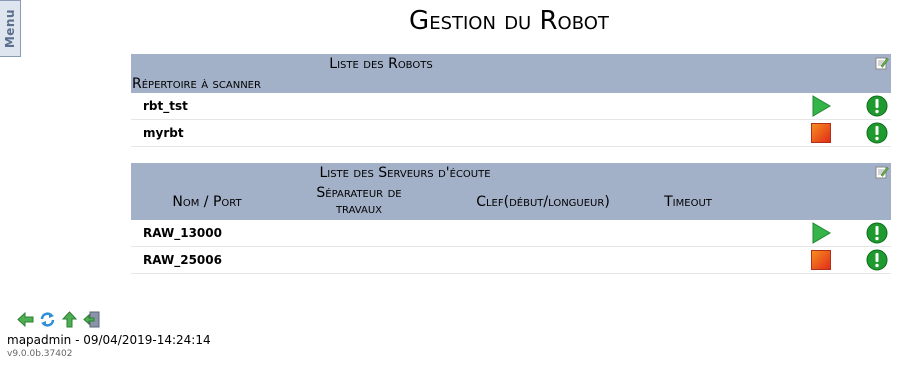  What do you see at coordinates (165, 106) in the screenshot?
I see `robot-name: rbt_tst` at bounding box center [165, 106].